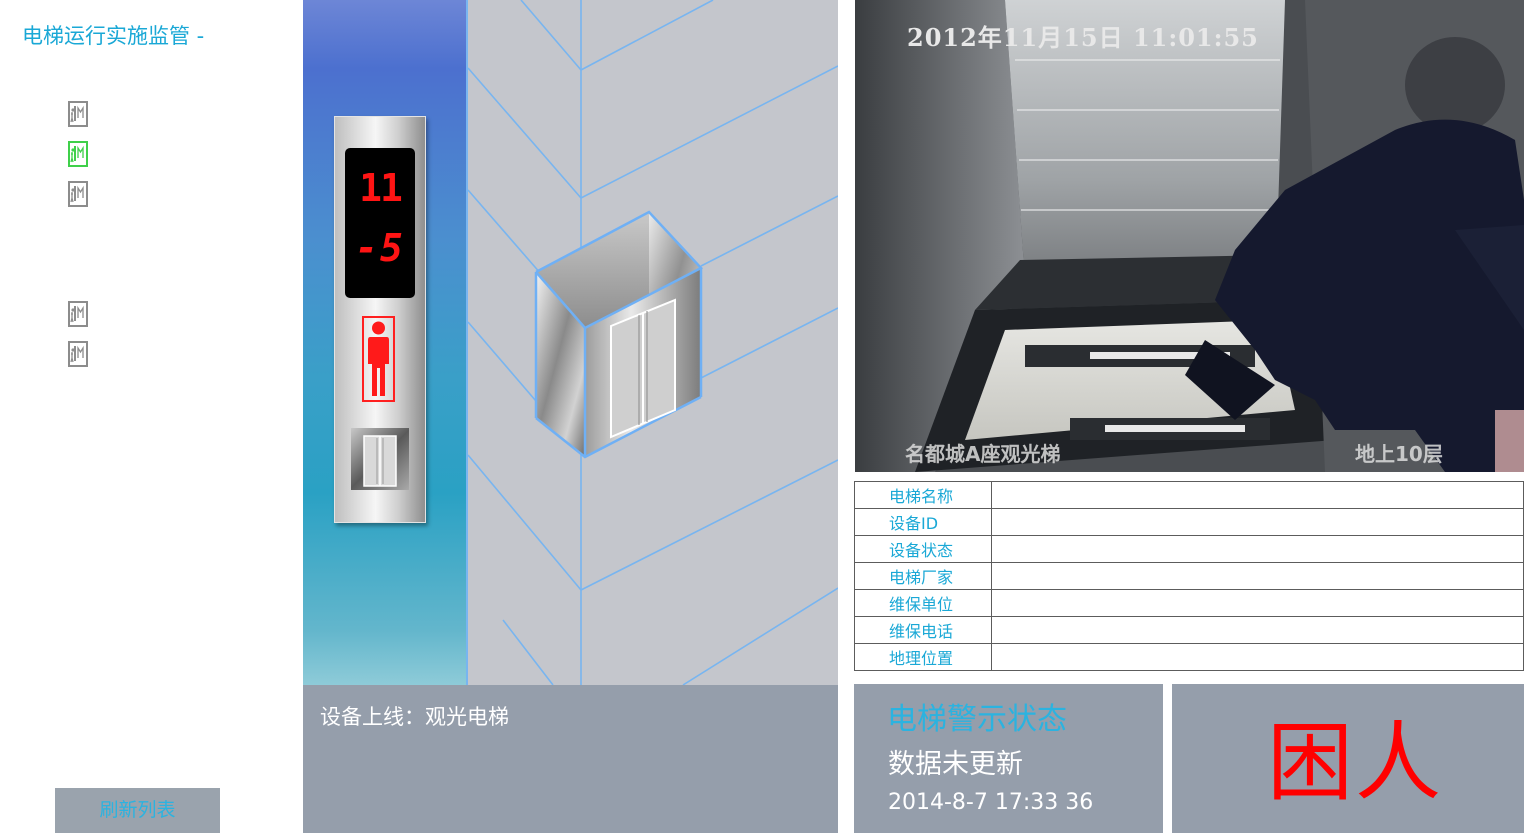  What do you see at coordinates (113, 36) in the screenshot?
I see `app-title: 电梯运行实施监管 -` at bounding box center [113, 36].